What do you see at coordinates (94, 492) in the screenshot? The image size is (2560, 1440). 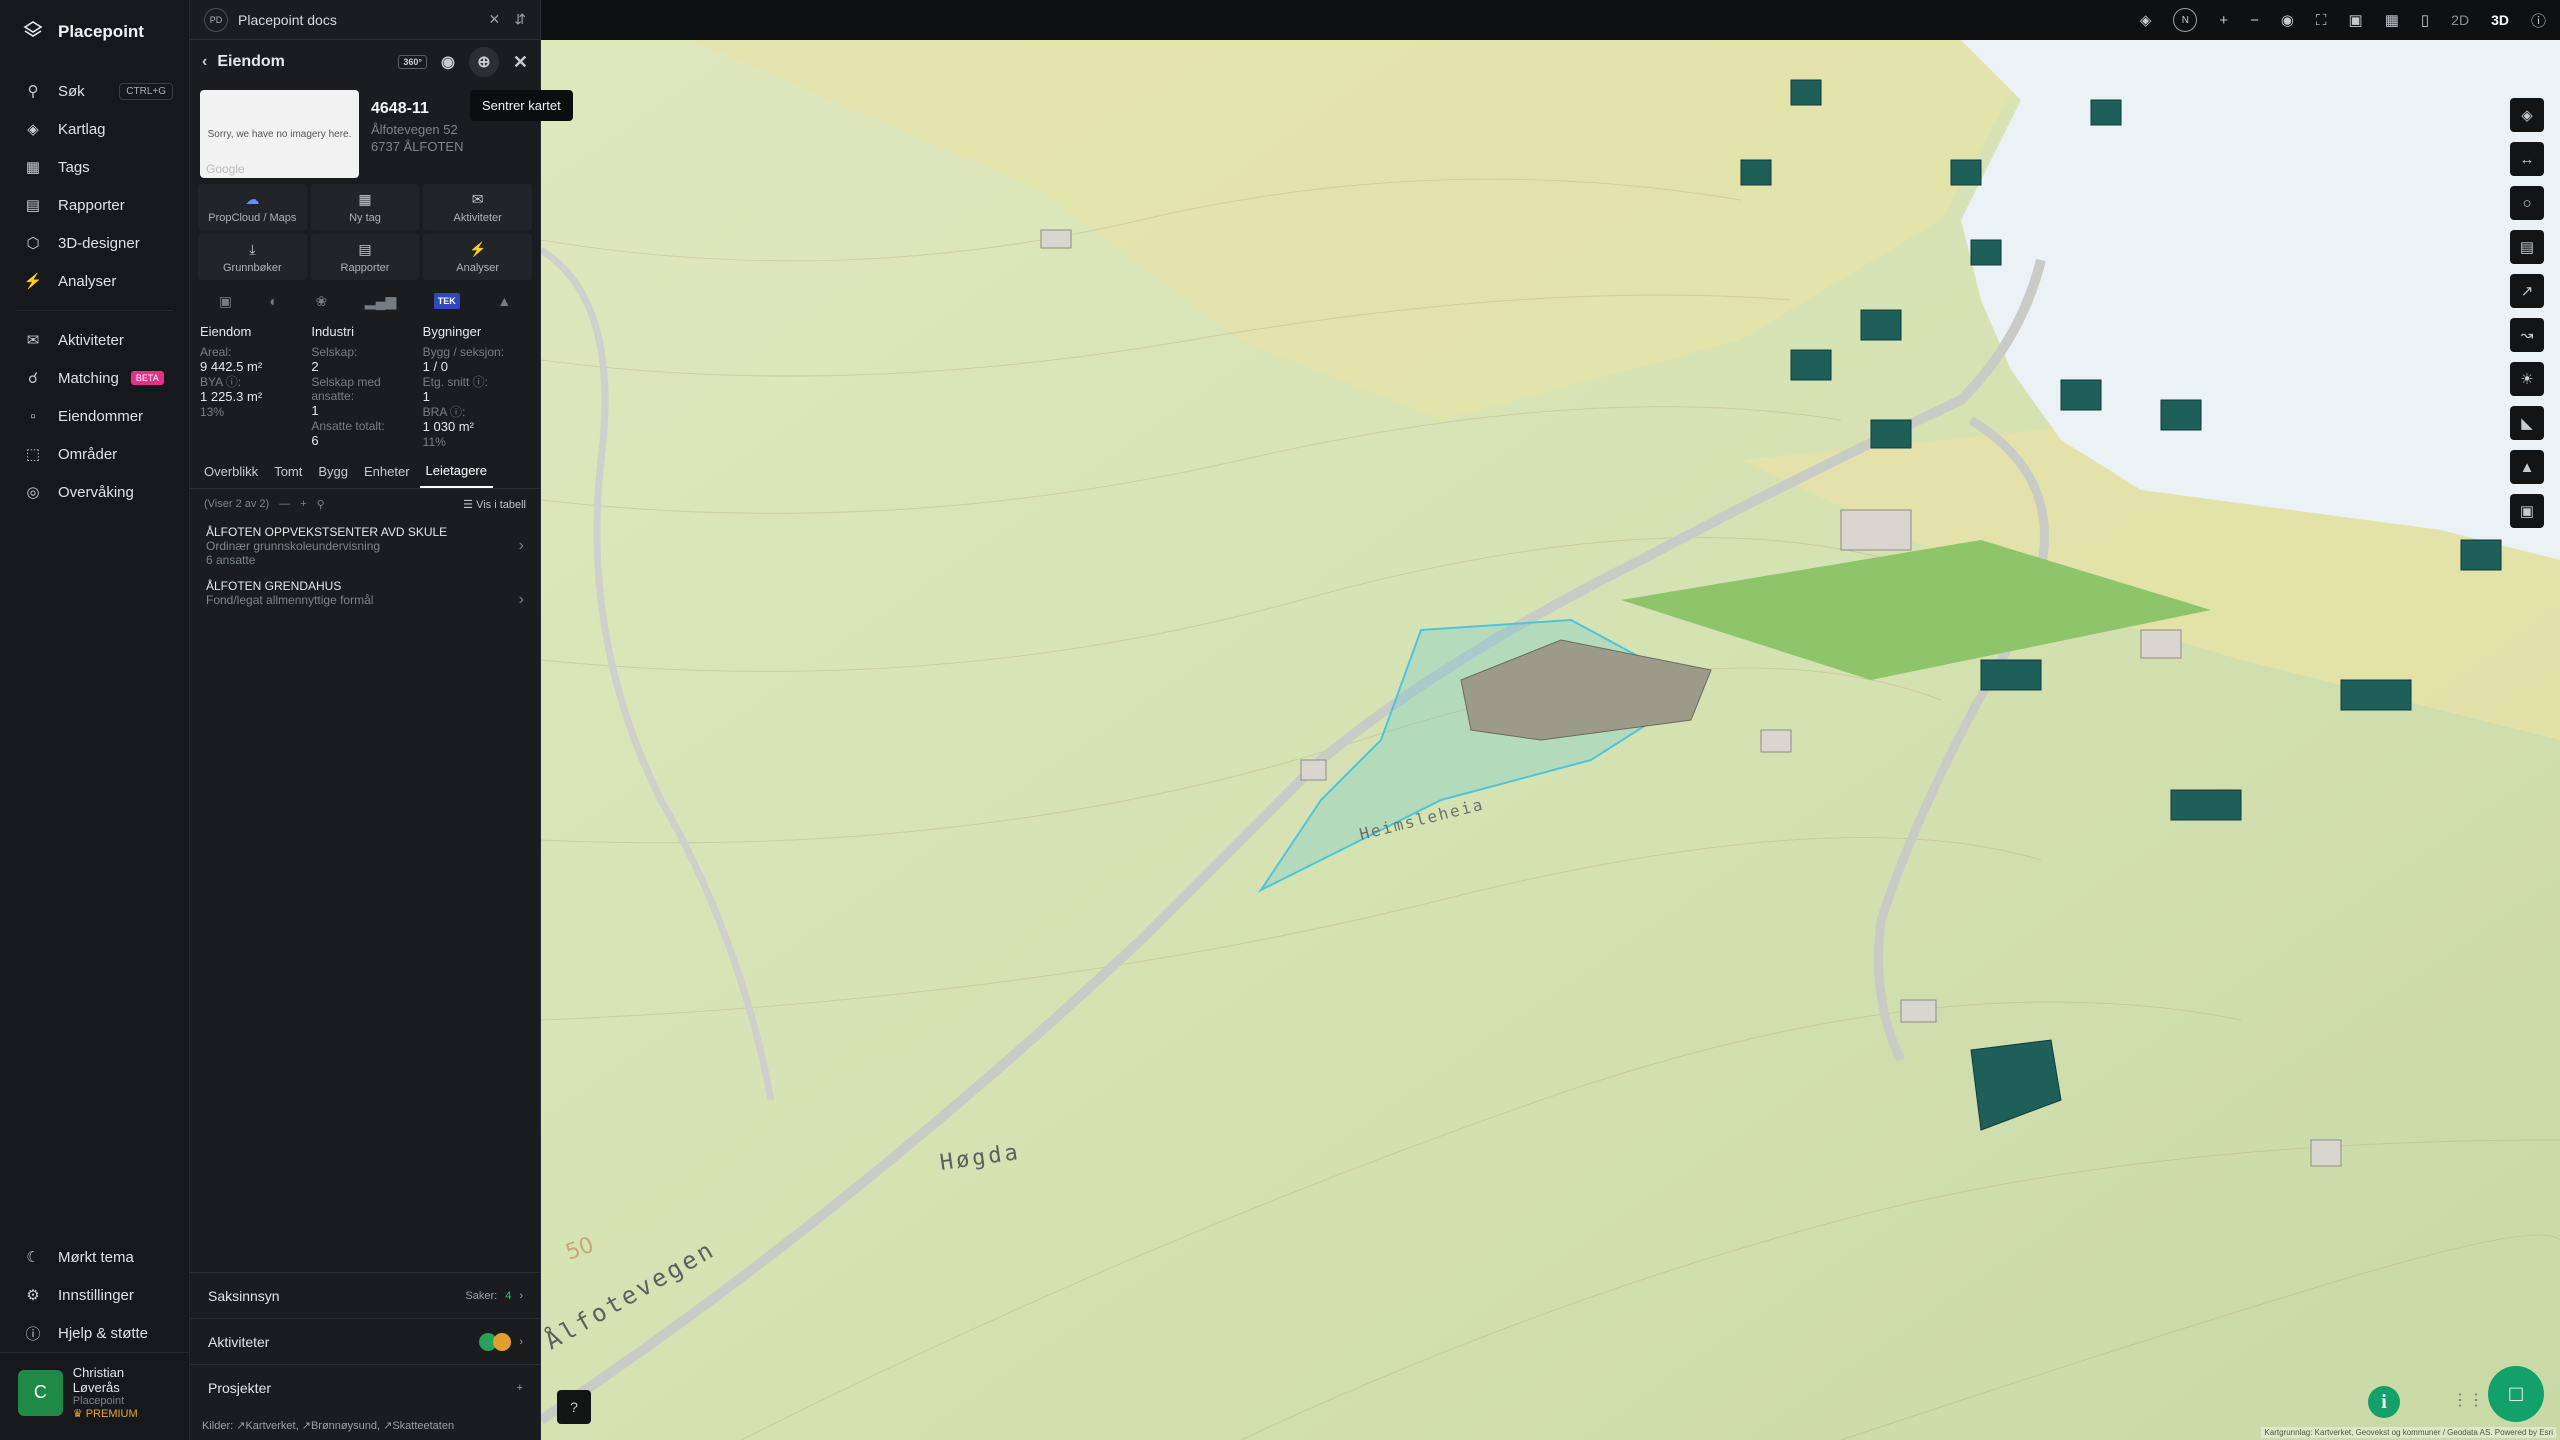 I see `nav-item-overvaking: ◎ Overvåking` at bounding box center [94, 492].